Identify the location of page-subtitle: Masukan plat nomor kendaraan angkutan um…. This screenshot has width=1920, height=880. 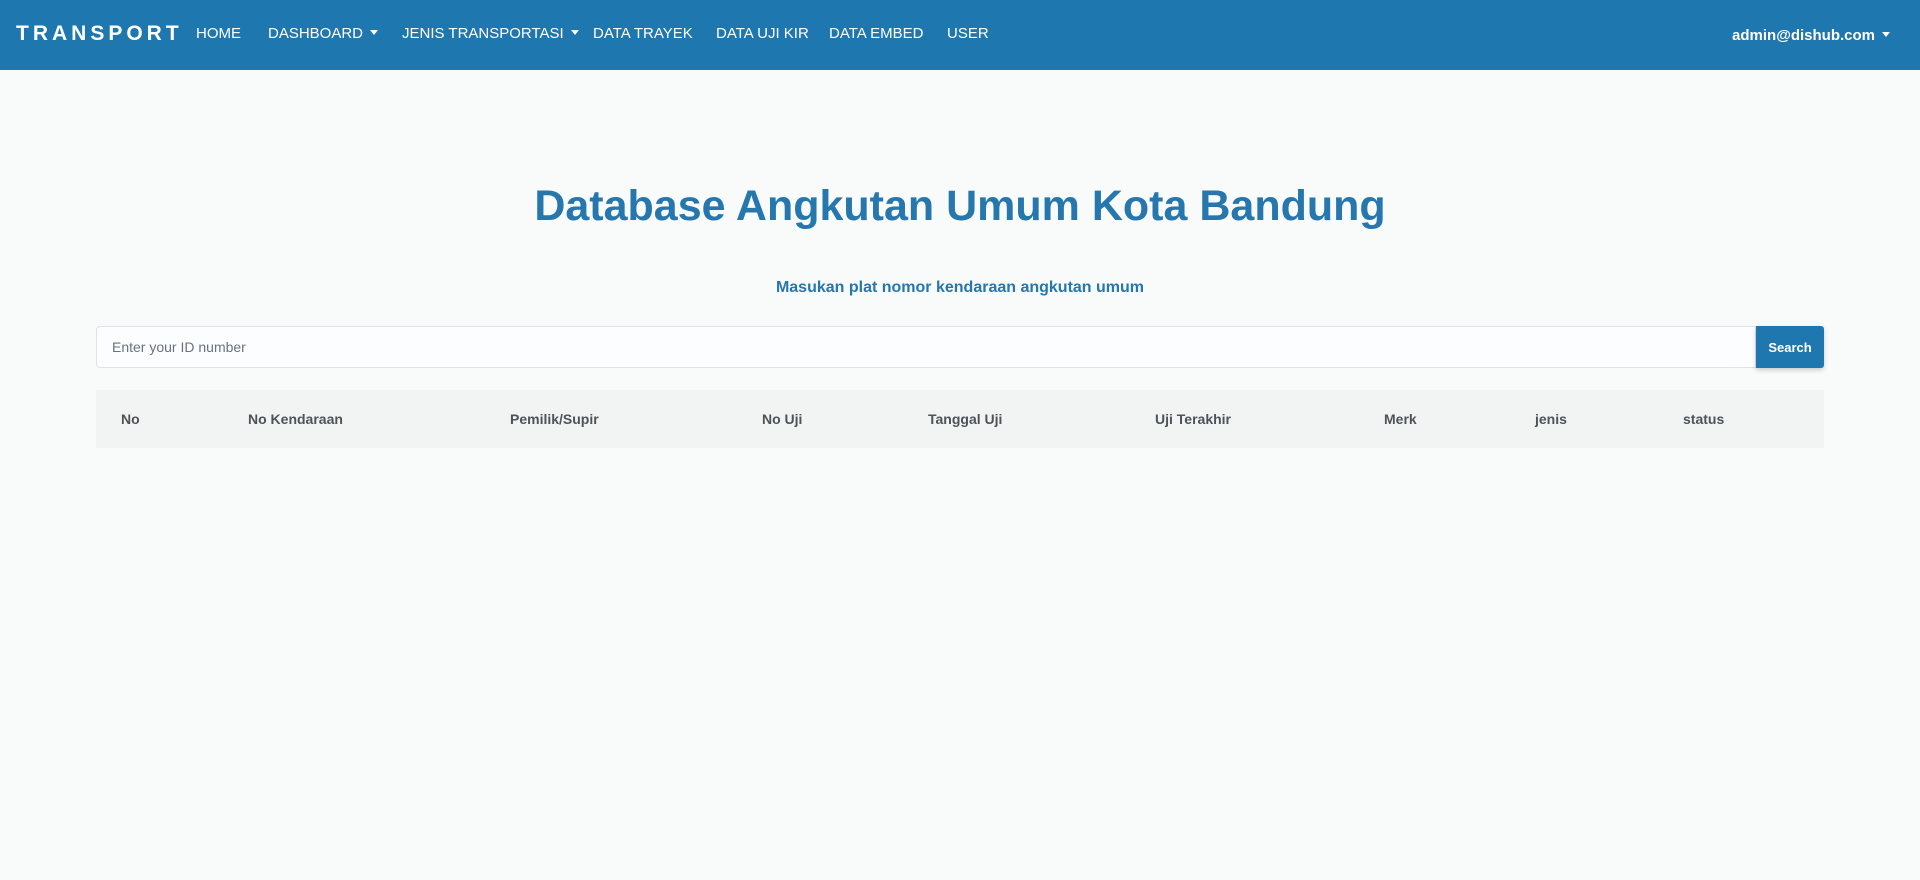
(960, 287).